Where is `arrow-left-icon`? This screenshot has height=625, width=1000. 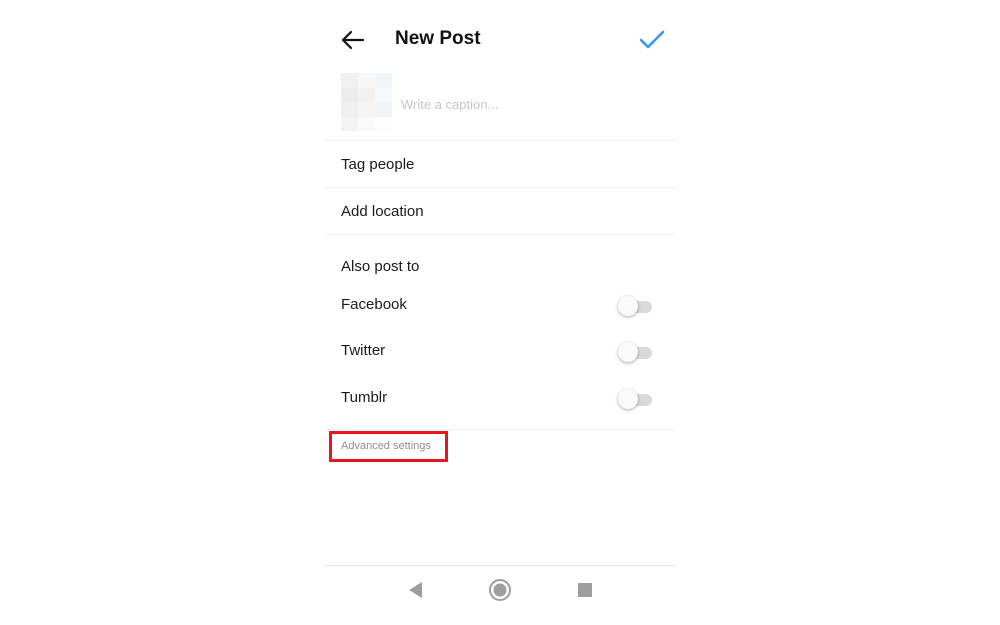
arrow-left-icon is located at coordinates (353, 40).